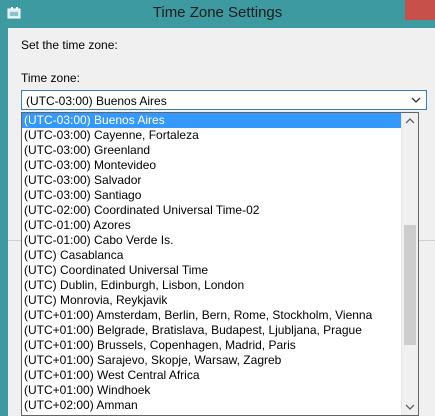 This screenshot has width=435, height=416. Describe the element at coordinates (212, 120) in the screenshot. I see `list-item-selected: (UTC-03:00) Buenos Aires` at that location.